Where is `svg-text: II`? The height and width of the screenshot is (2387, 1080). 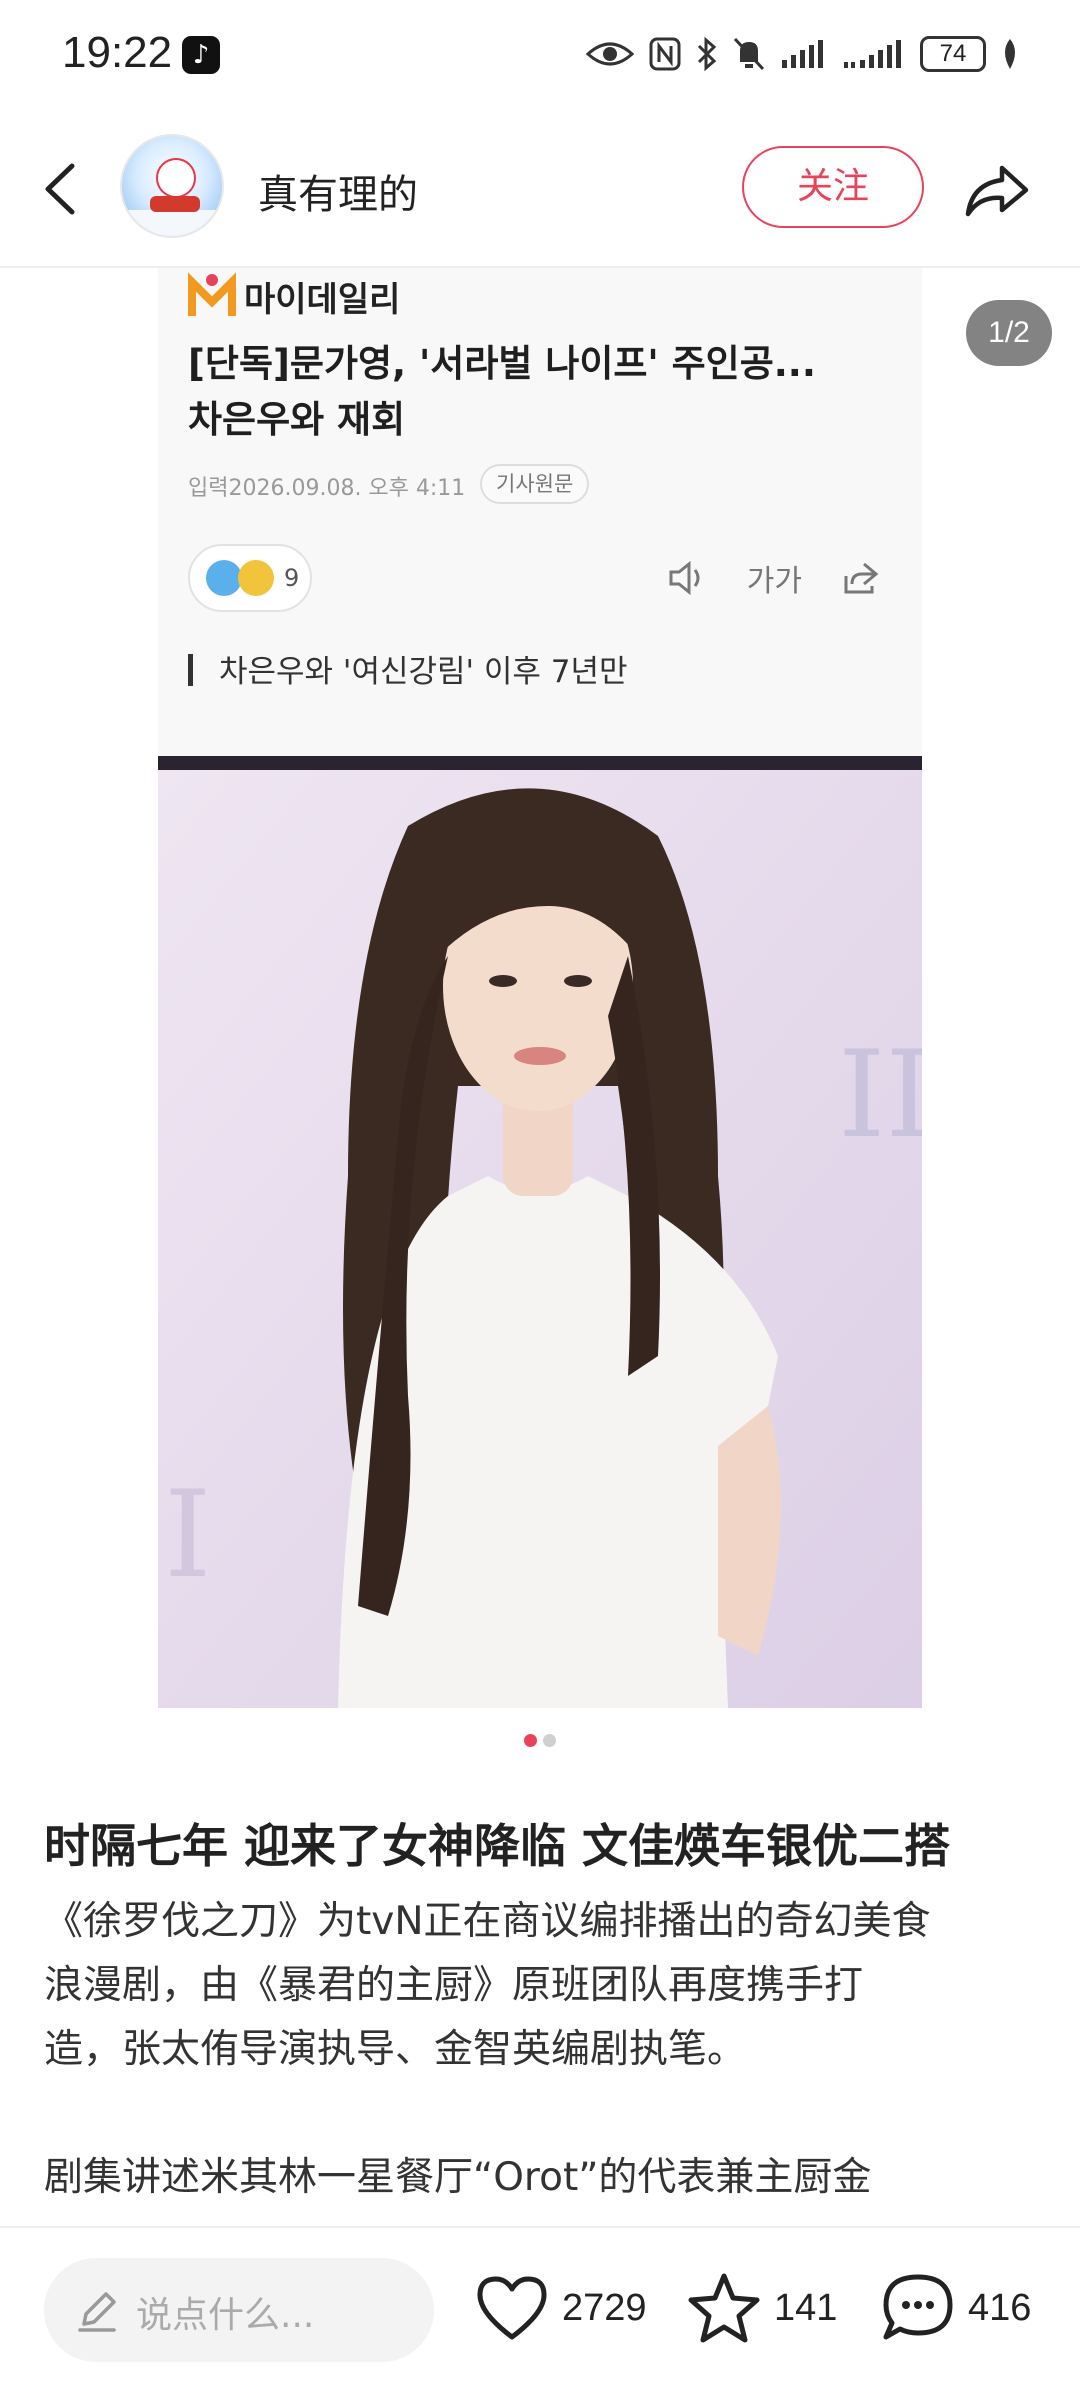 svg-text: II is located at coordinates (880, 1095).